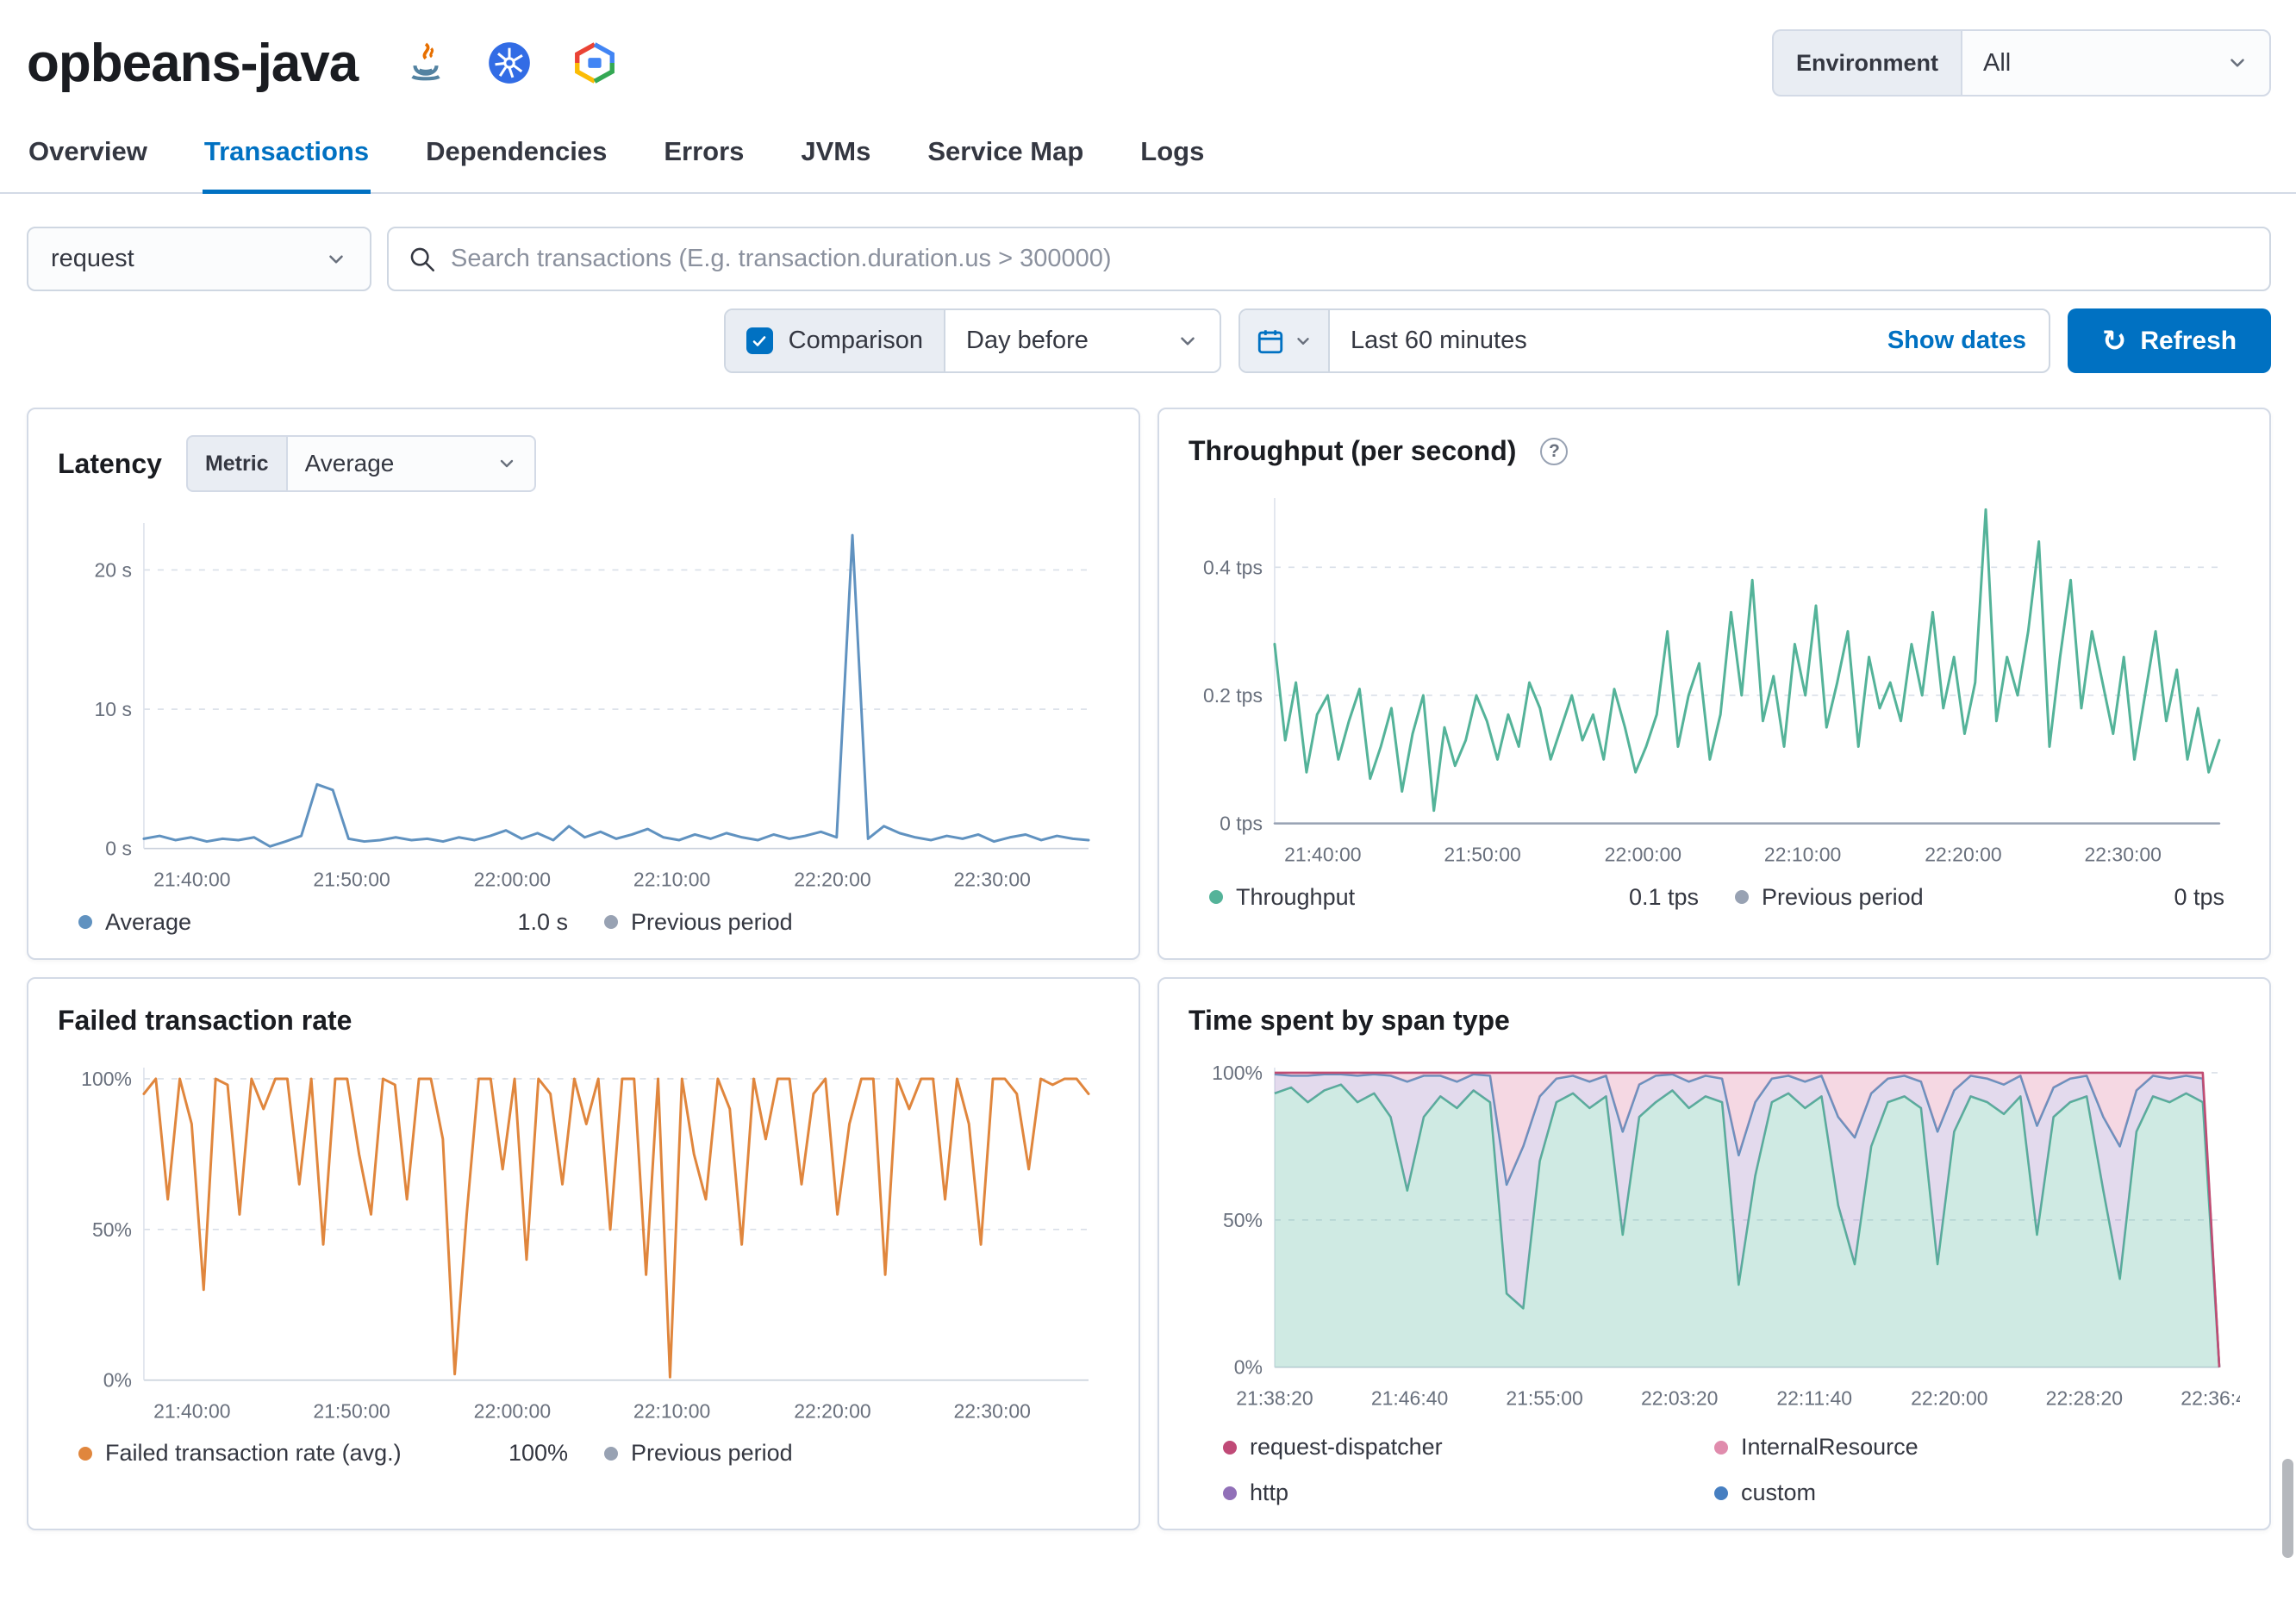 The height and width of the screenshot is (1601, 2296). What do you see at coordinates (1544, 1397) in the screenshot?
I see `svg-text: 21:55:00` at bounding box center [1544, 1397].